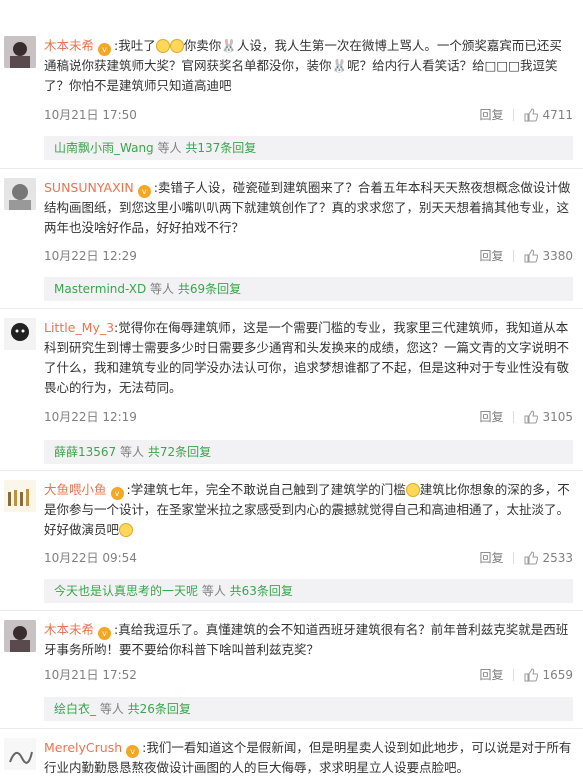 This screenshot has width=583, height=784. What do you see at coordinates (308, 558) in the screenshot?
I see `comment-meta: 10月22日 09:54 回复 2533` at bounding box center [308, 558].